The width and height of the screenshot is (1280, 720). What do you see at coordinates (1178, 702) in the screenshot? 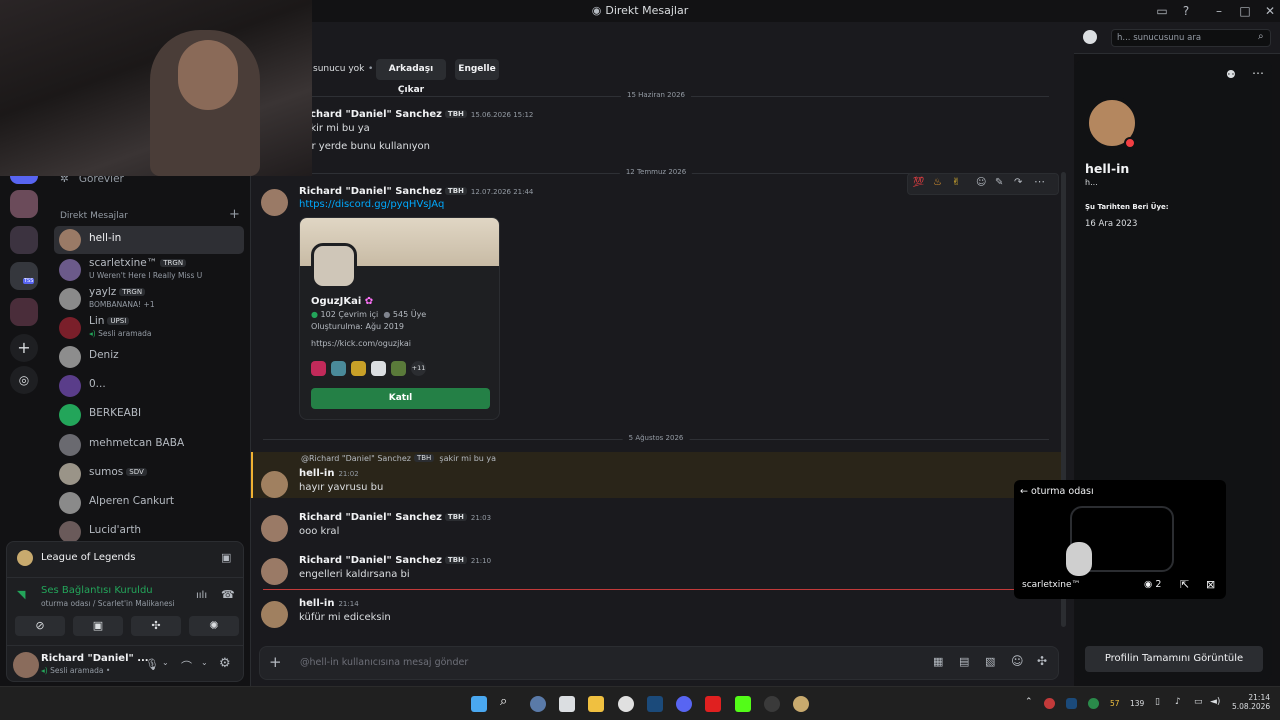
I see `mic-tray-icon: ♪` at bounding box center [1178, 702].